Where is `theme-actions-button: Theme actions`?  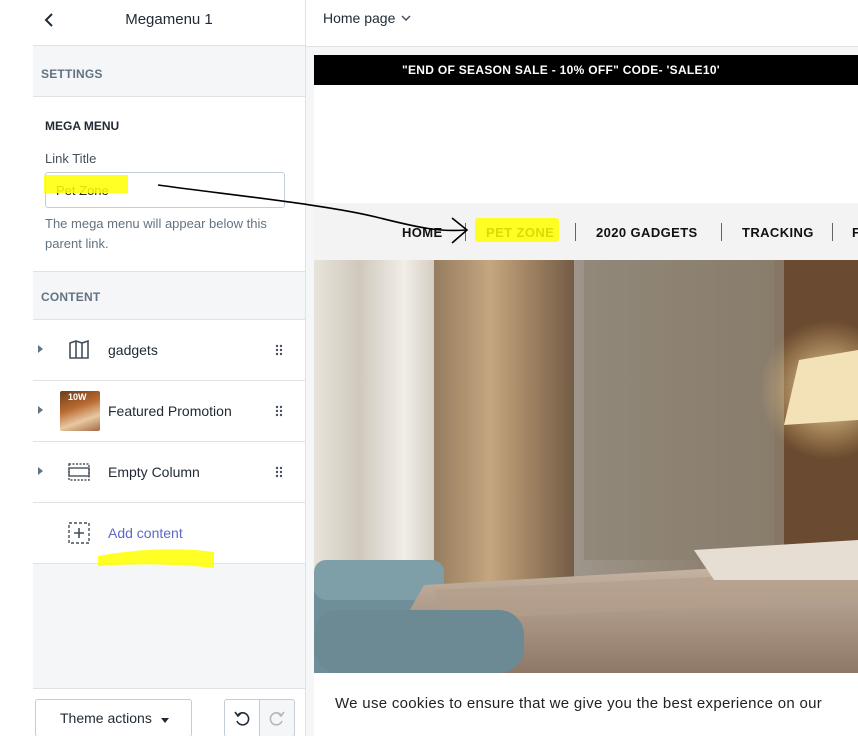 theme-actions-button: Theme actions is located at coordinates (113, 717).